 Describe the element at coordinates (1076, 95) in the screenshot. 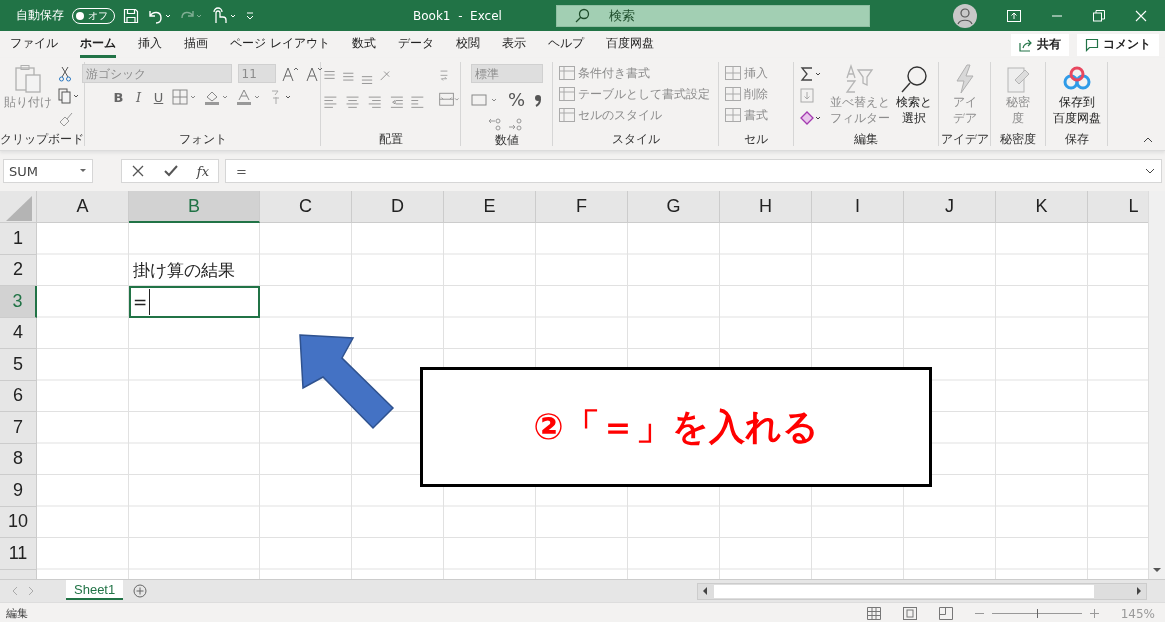

I see `save-to-cloud-button: 保存到 百度网盘` at that location.